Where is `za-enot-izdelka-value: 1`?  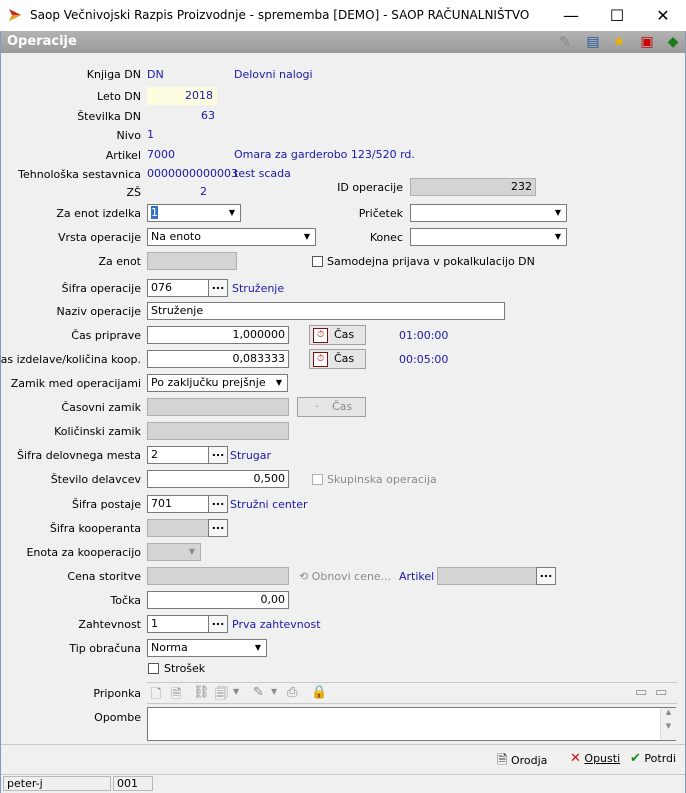
za-enot-izdelka-value: 1 is located at coordinates (154, 212).